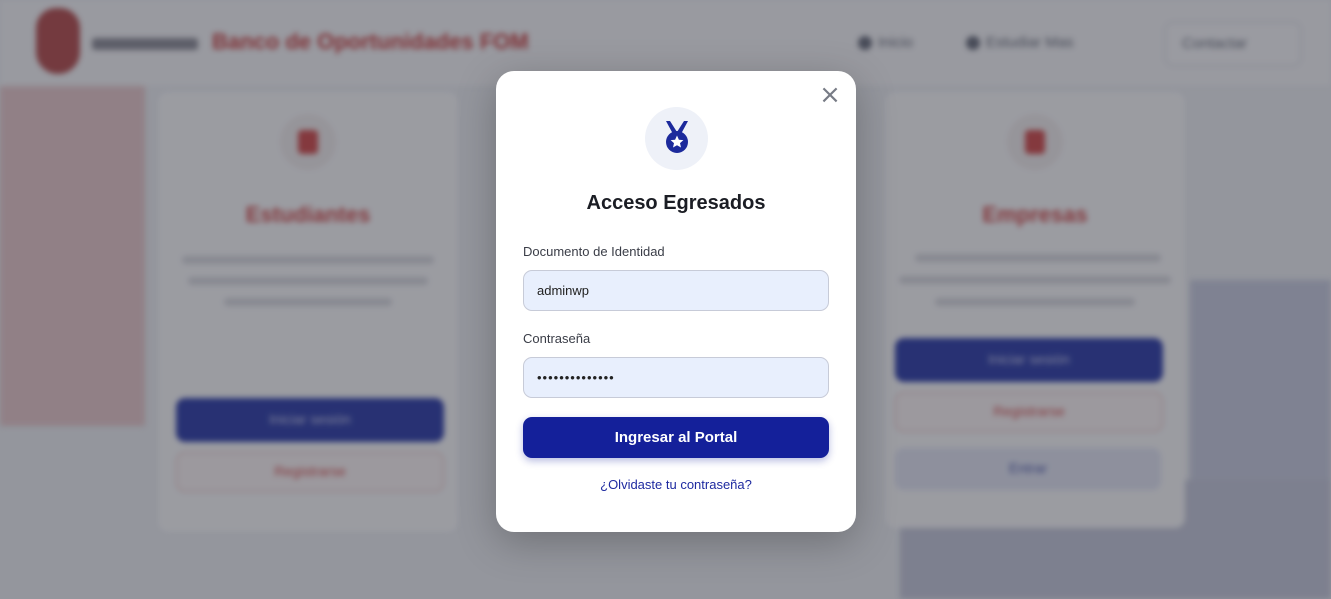 This screenshot has height=599, width=1331. I want to click on document-label: Documento de Identidad, so click(594, 251).